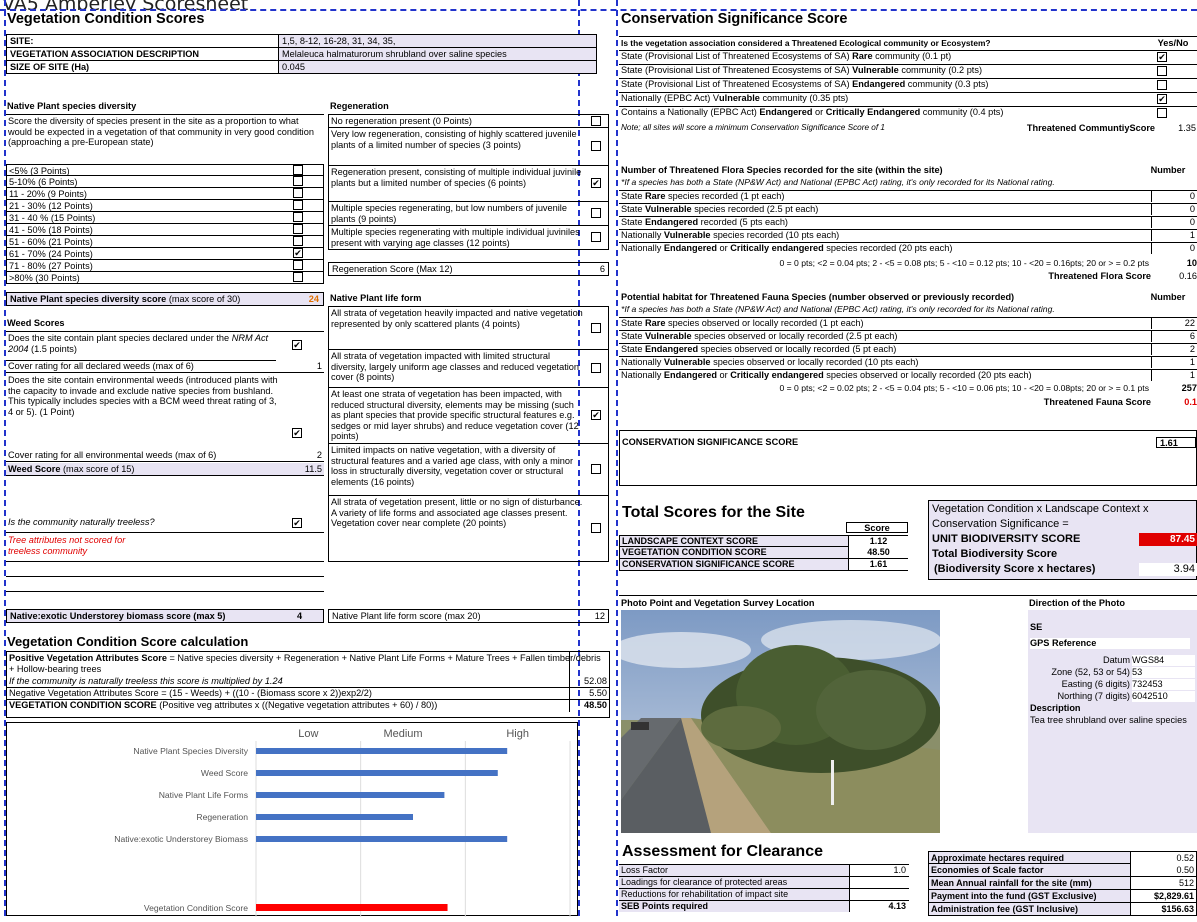  I want to click on row-value: 2, so click(1173, 349).